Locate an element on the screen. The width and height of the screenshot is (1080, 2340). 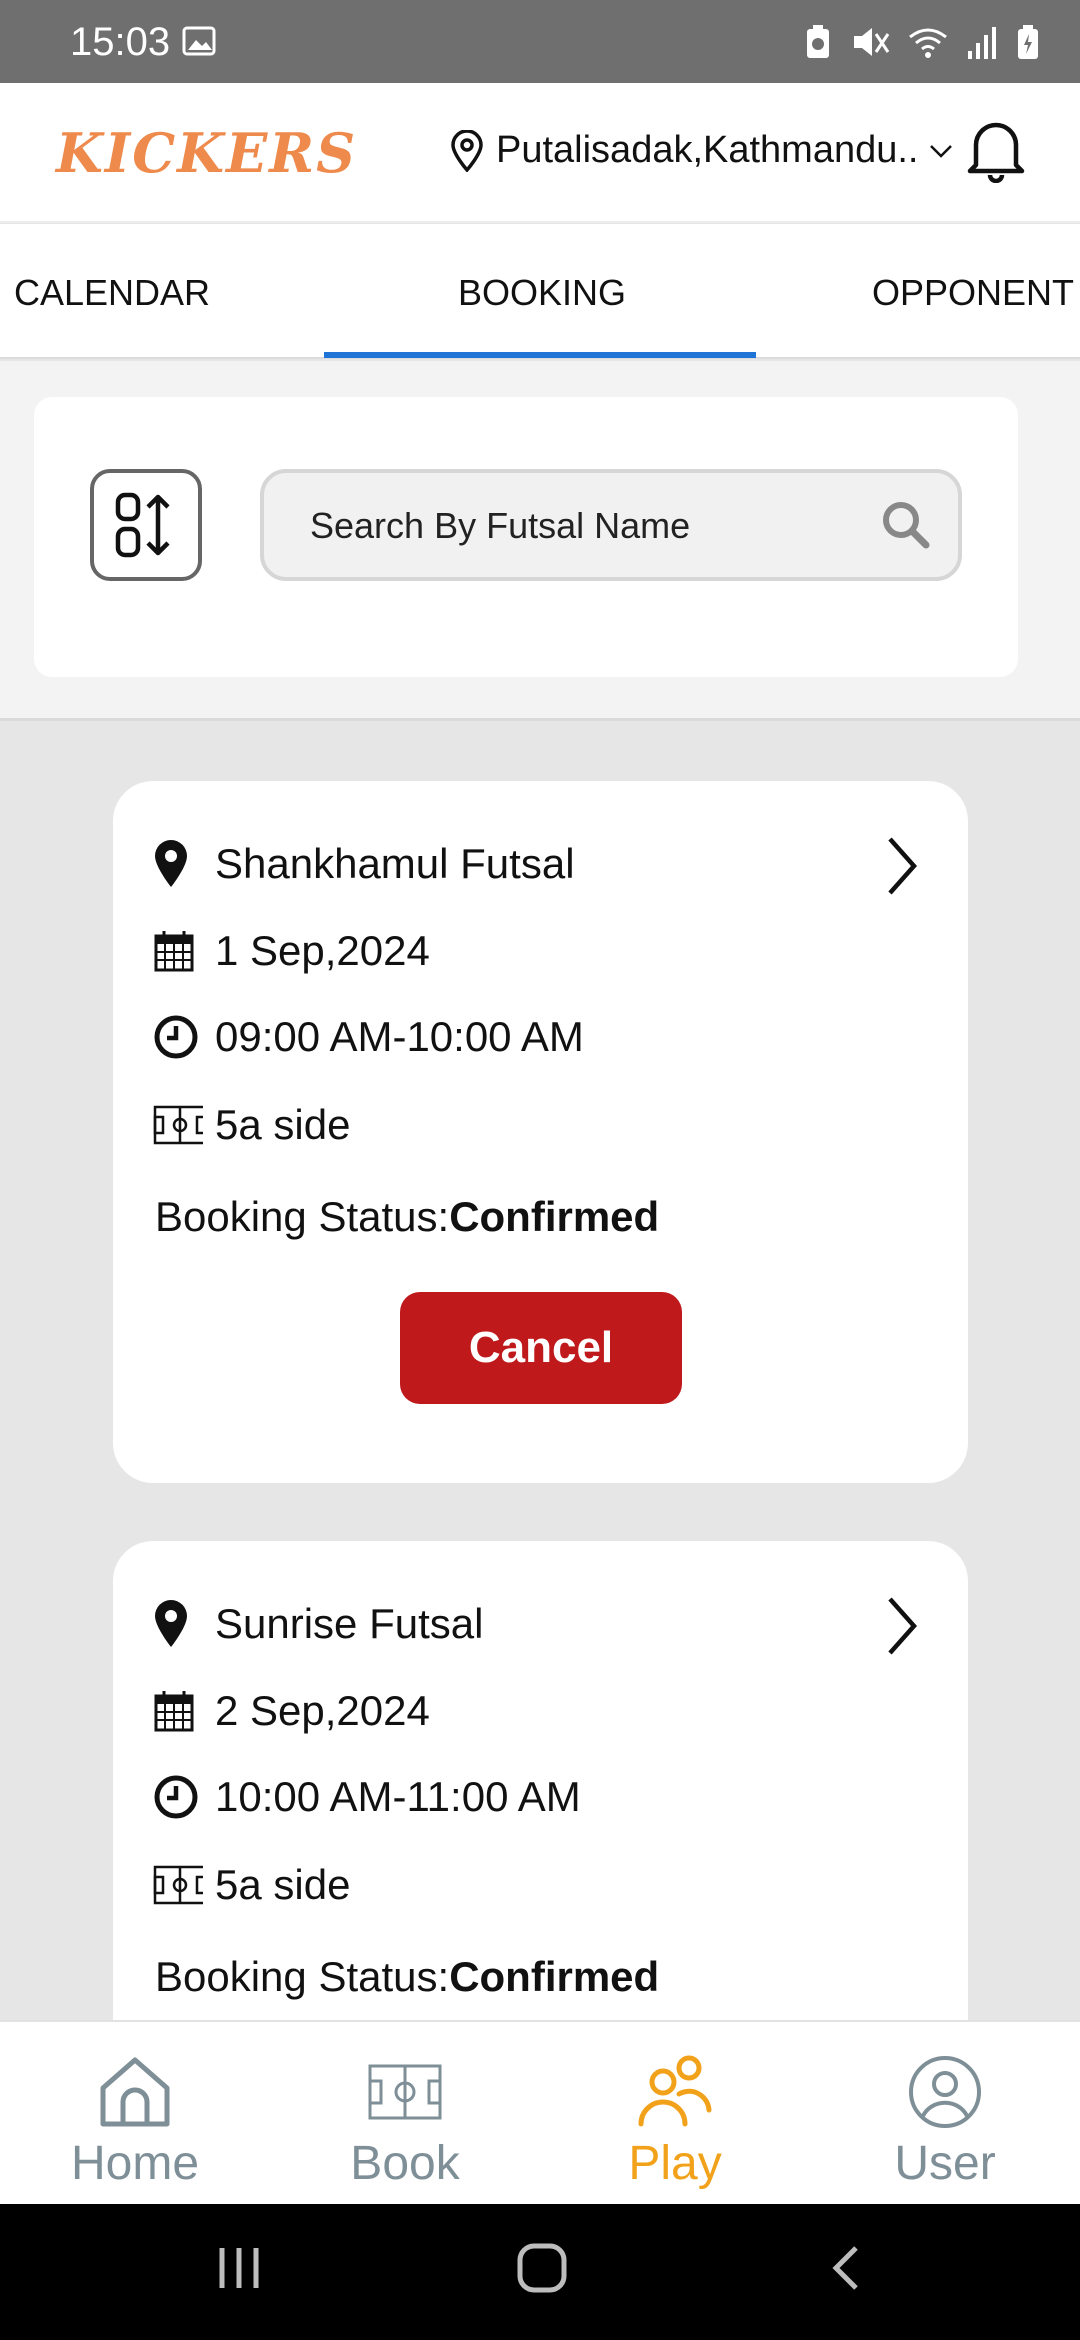
search-card: Search By Futsal Name is located at coordinates (526, 537).